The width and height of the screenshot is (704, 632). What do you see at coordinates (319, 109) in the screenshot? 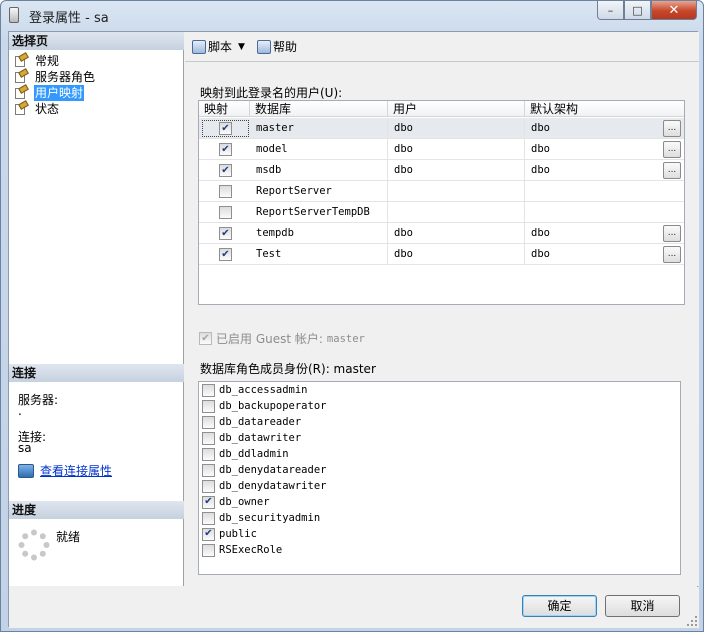
I see `column-header-database: 数据库` at bounding box center [319, 109].